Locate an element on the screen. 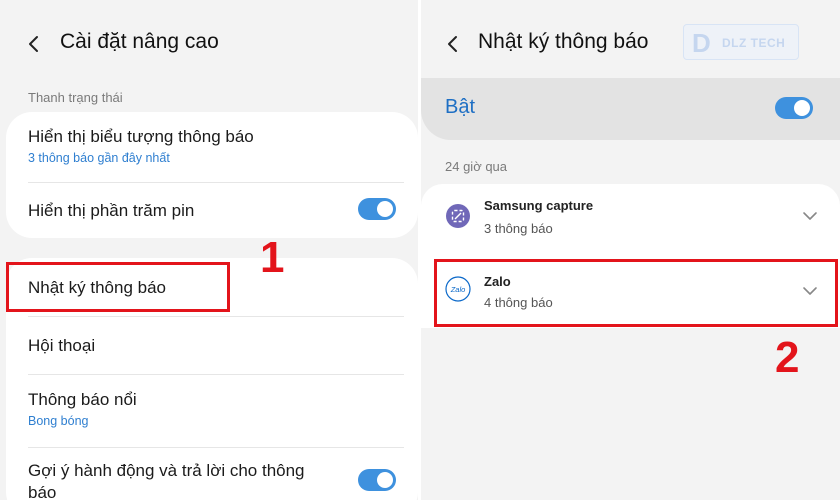 The width and height of the screenshot is (840, 500). annotation-number-1: 1 is located at coordinates (272, 257).